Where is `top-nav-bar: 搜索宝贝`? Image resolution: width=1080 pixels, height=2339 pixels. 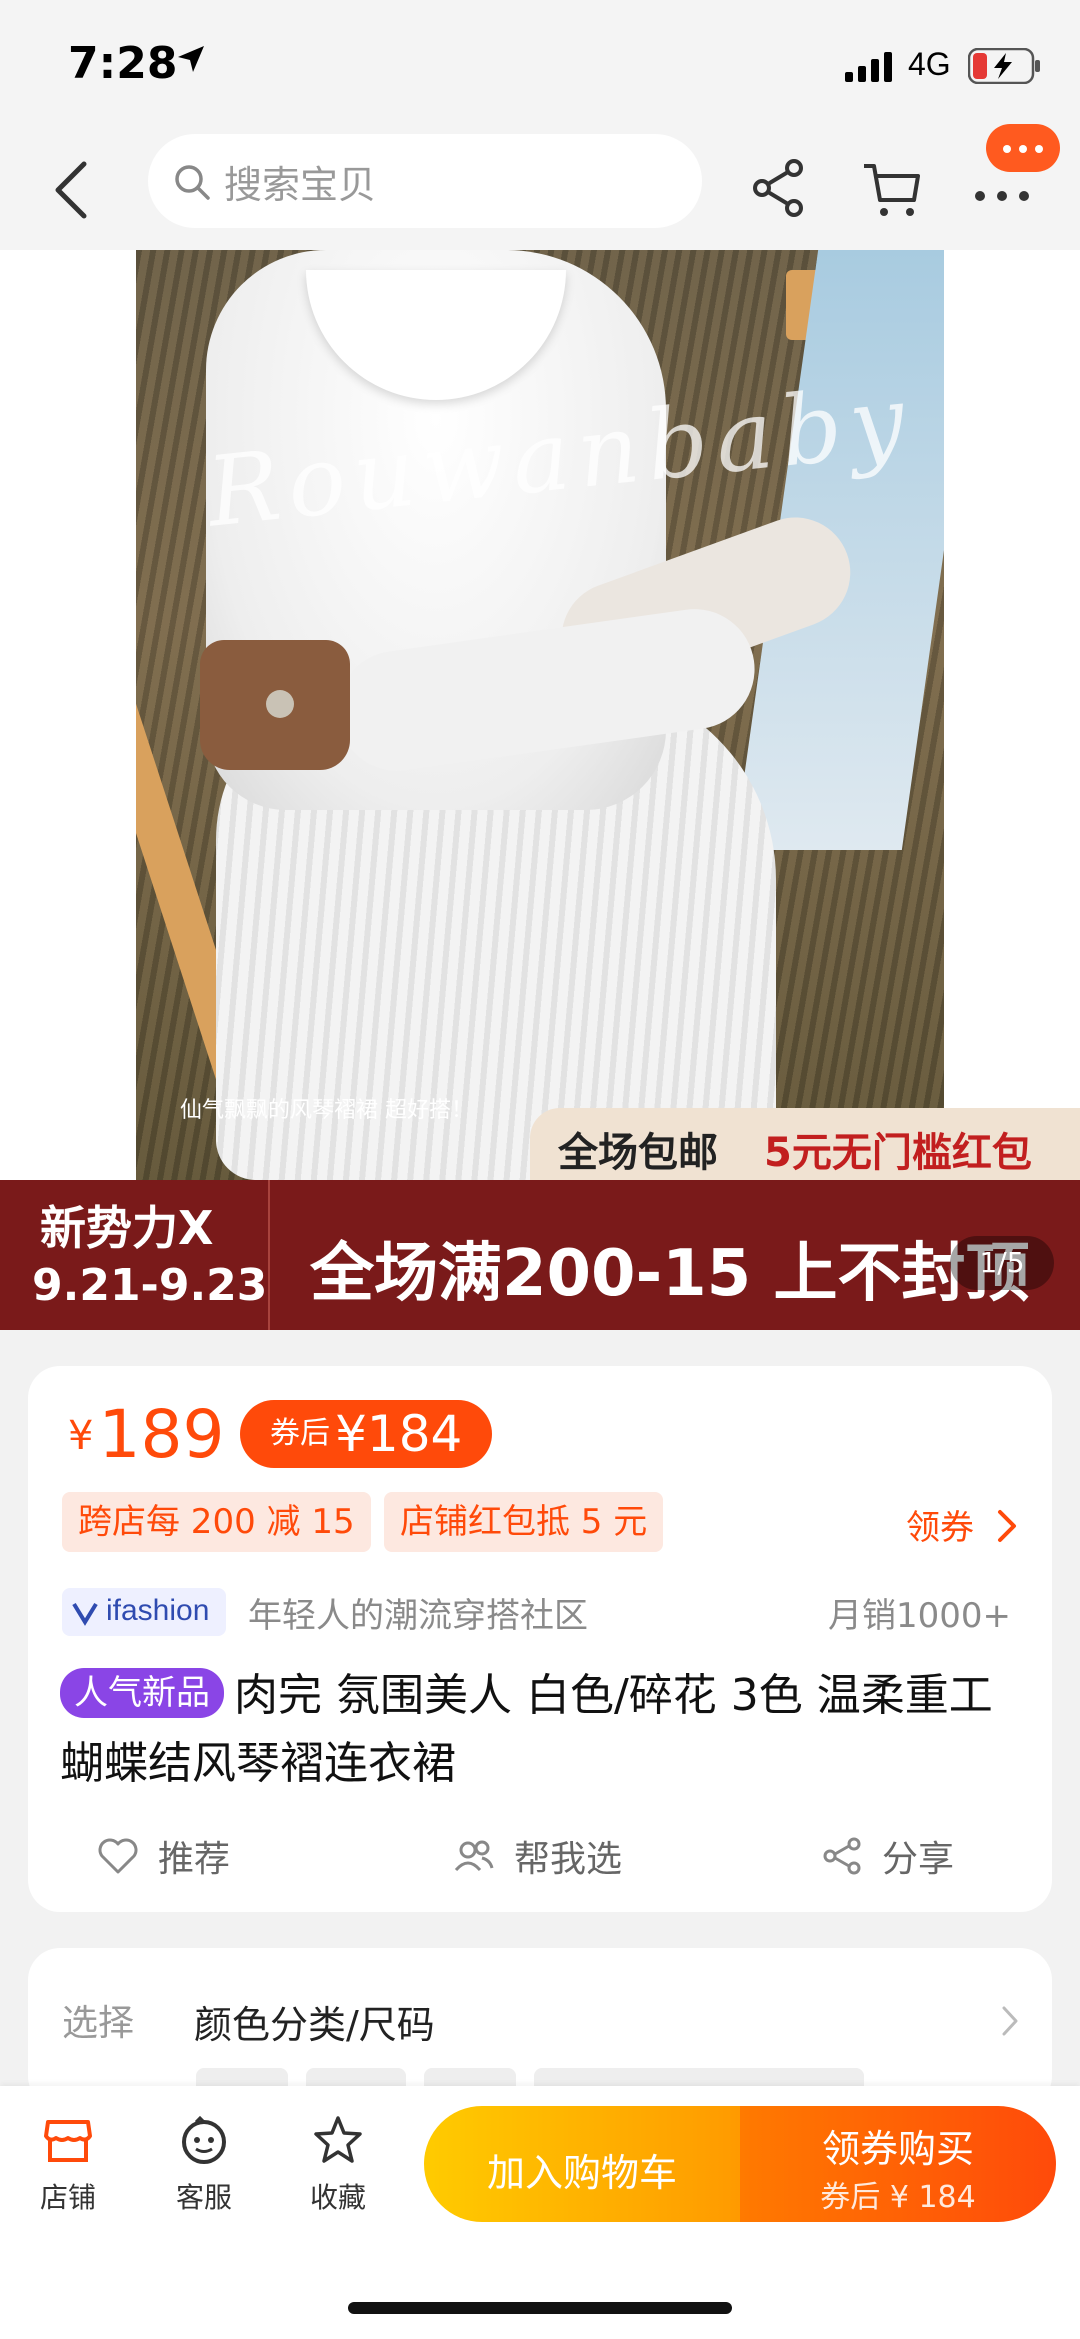
top-nav-bar: 搜索宝贝 is located at coordinates (540, 187).